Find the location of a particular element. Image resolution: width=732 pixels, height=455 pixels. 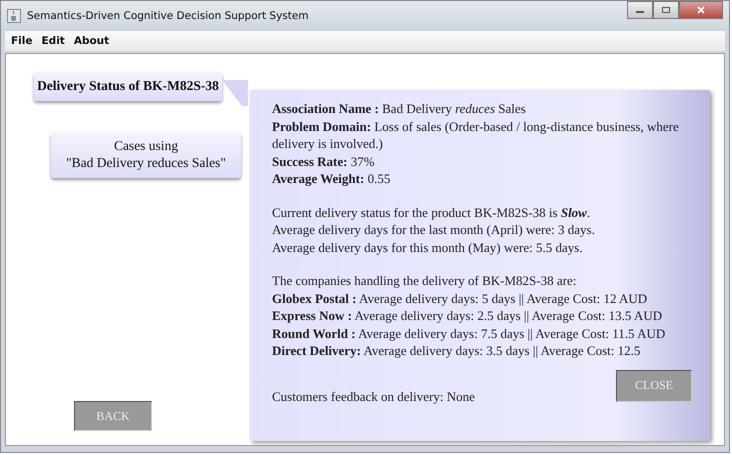

status-text: Current delivery status for the product BK-M82S-38 is Slow. is located at coordinates (432, 212).